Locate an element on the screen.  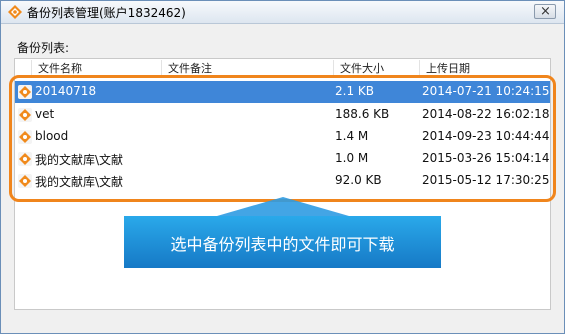
callout-text: 选中备份列表中的文件即可下载 is located at coordinates (282, 244).